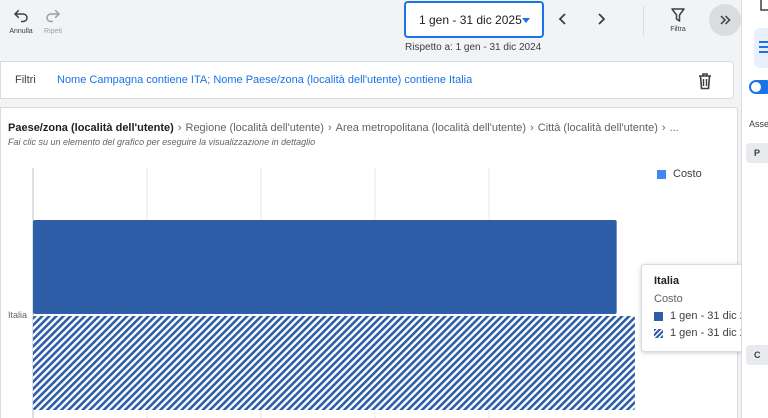 The width and height of the screenshot is (768, 418). What do you see at coordinates (17, 315) in the screenshot?
I see `category-label: Italia` at bounding box center [17, 315].